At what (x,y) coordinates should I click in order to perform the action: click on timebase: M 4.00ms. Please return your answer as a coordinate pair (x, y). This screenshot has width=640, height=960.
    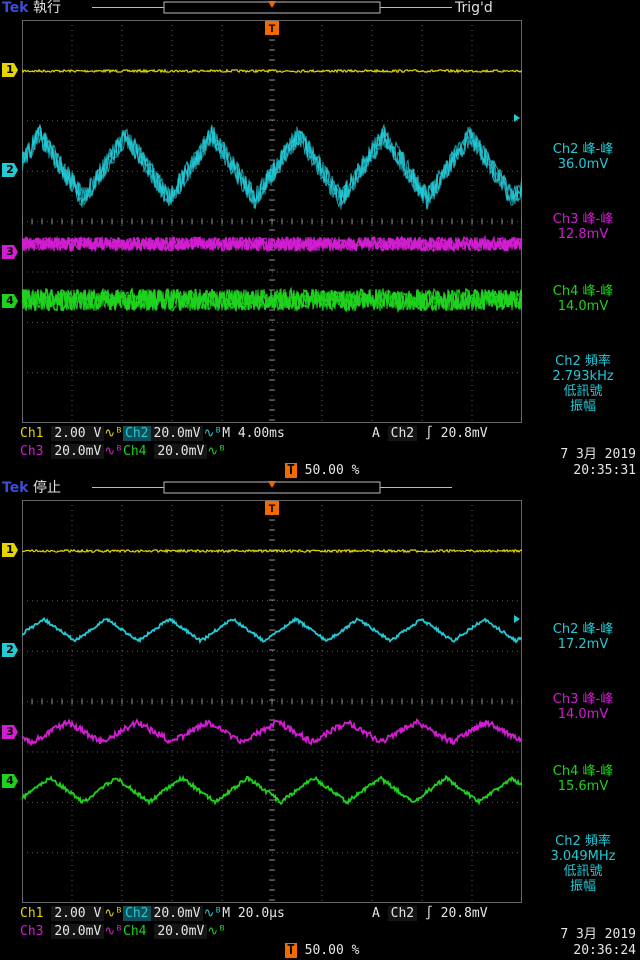
    Looking at the image, I should click on (253, 433).